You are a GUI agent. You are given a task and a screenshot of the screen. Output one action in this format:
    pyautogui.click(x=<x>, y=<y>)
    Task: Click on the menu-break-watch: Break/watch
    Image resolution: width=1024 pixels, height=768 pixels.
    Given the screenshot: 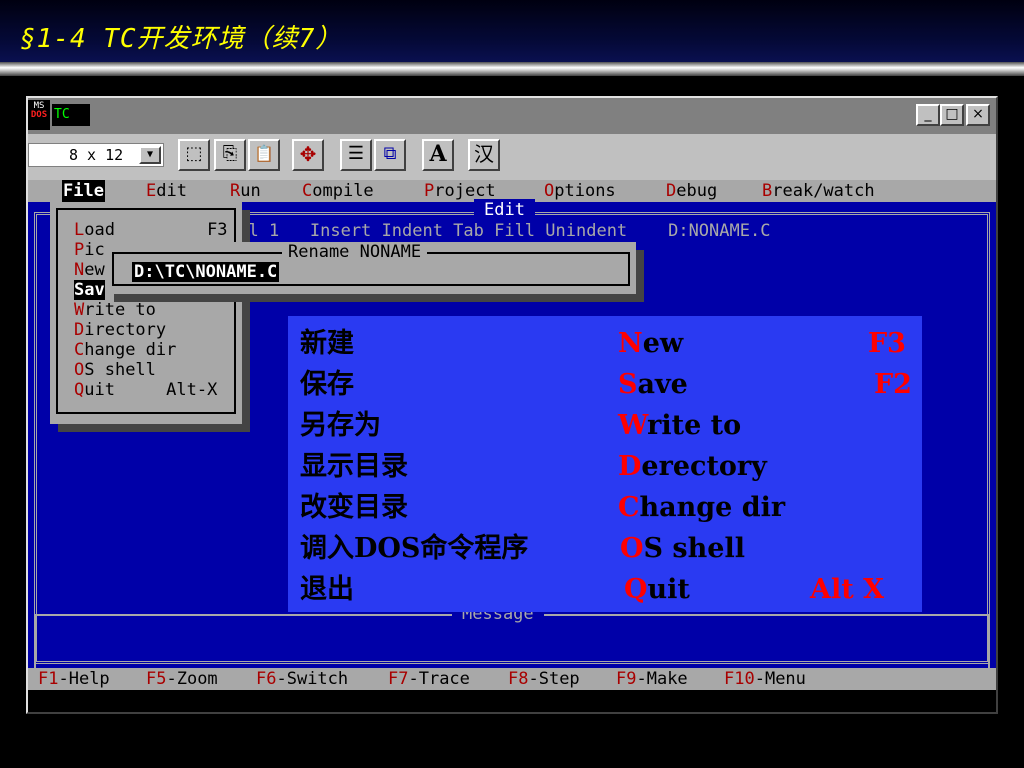 What is the action you would take?
    pyautogui.click(x=818, y=191)
    